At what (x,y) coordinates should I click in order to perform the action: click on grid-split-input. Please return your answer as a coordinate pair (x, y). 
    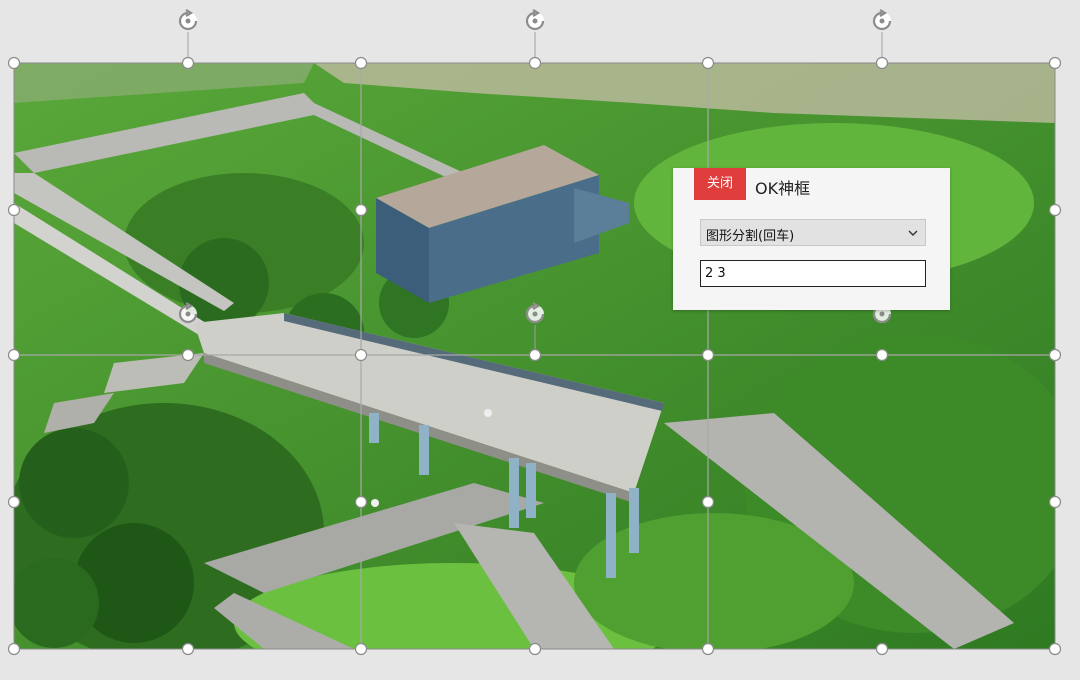
    Looking at the image, I should click on (813, 273).